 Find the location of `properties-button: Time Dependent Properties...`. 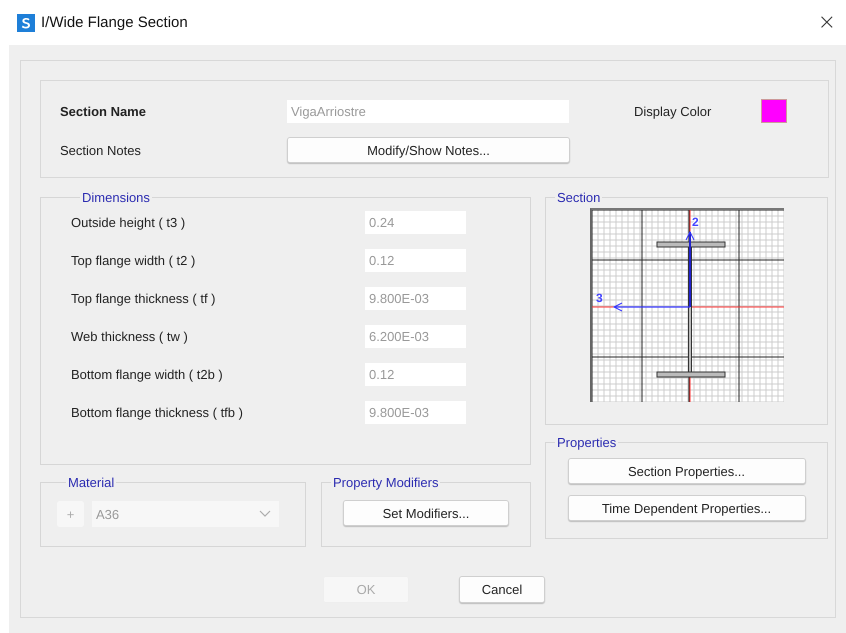

properties-button: Time Dependent Properties... is located at coordinates (687, 508).